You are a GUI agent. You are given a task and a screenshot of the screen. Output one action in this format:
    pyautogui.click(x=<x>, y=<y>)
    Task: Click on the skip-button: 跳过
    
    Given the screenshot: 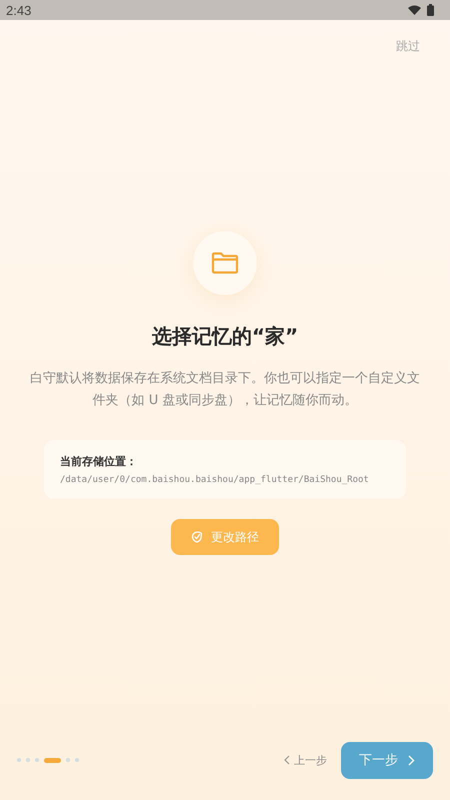 What is the action you would take?
    pyautogui.click(x=408, y=46)
    